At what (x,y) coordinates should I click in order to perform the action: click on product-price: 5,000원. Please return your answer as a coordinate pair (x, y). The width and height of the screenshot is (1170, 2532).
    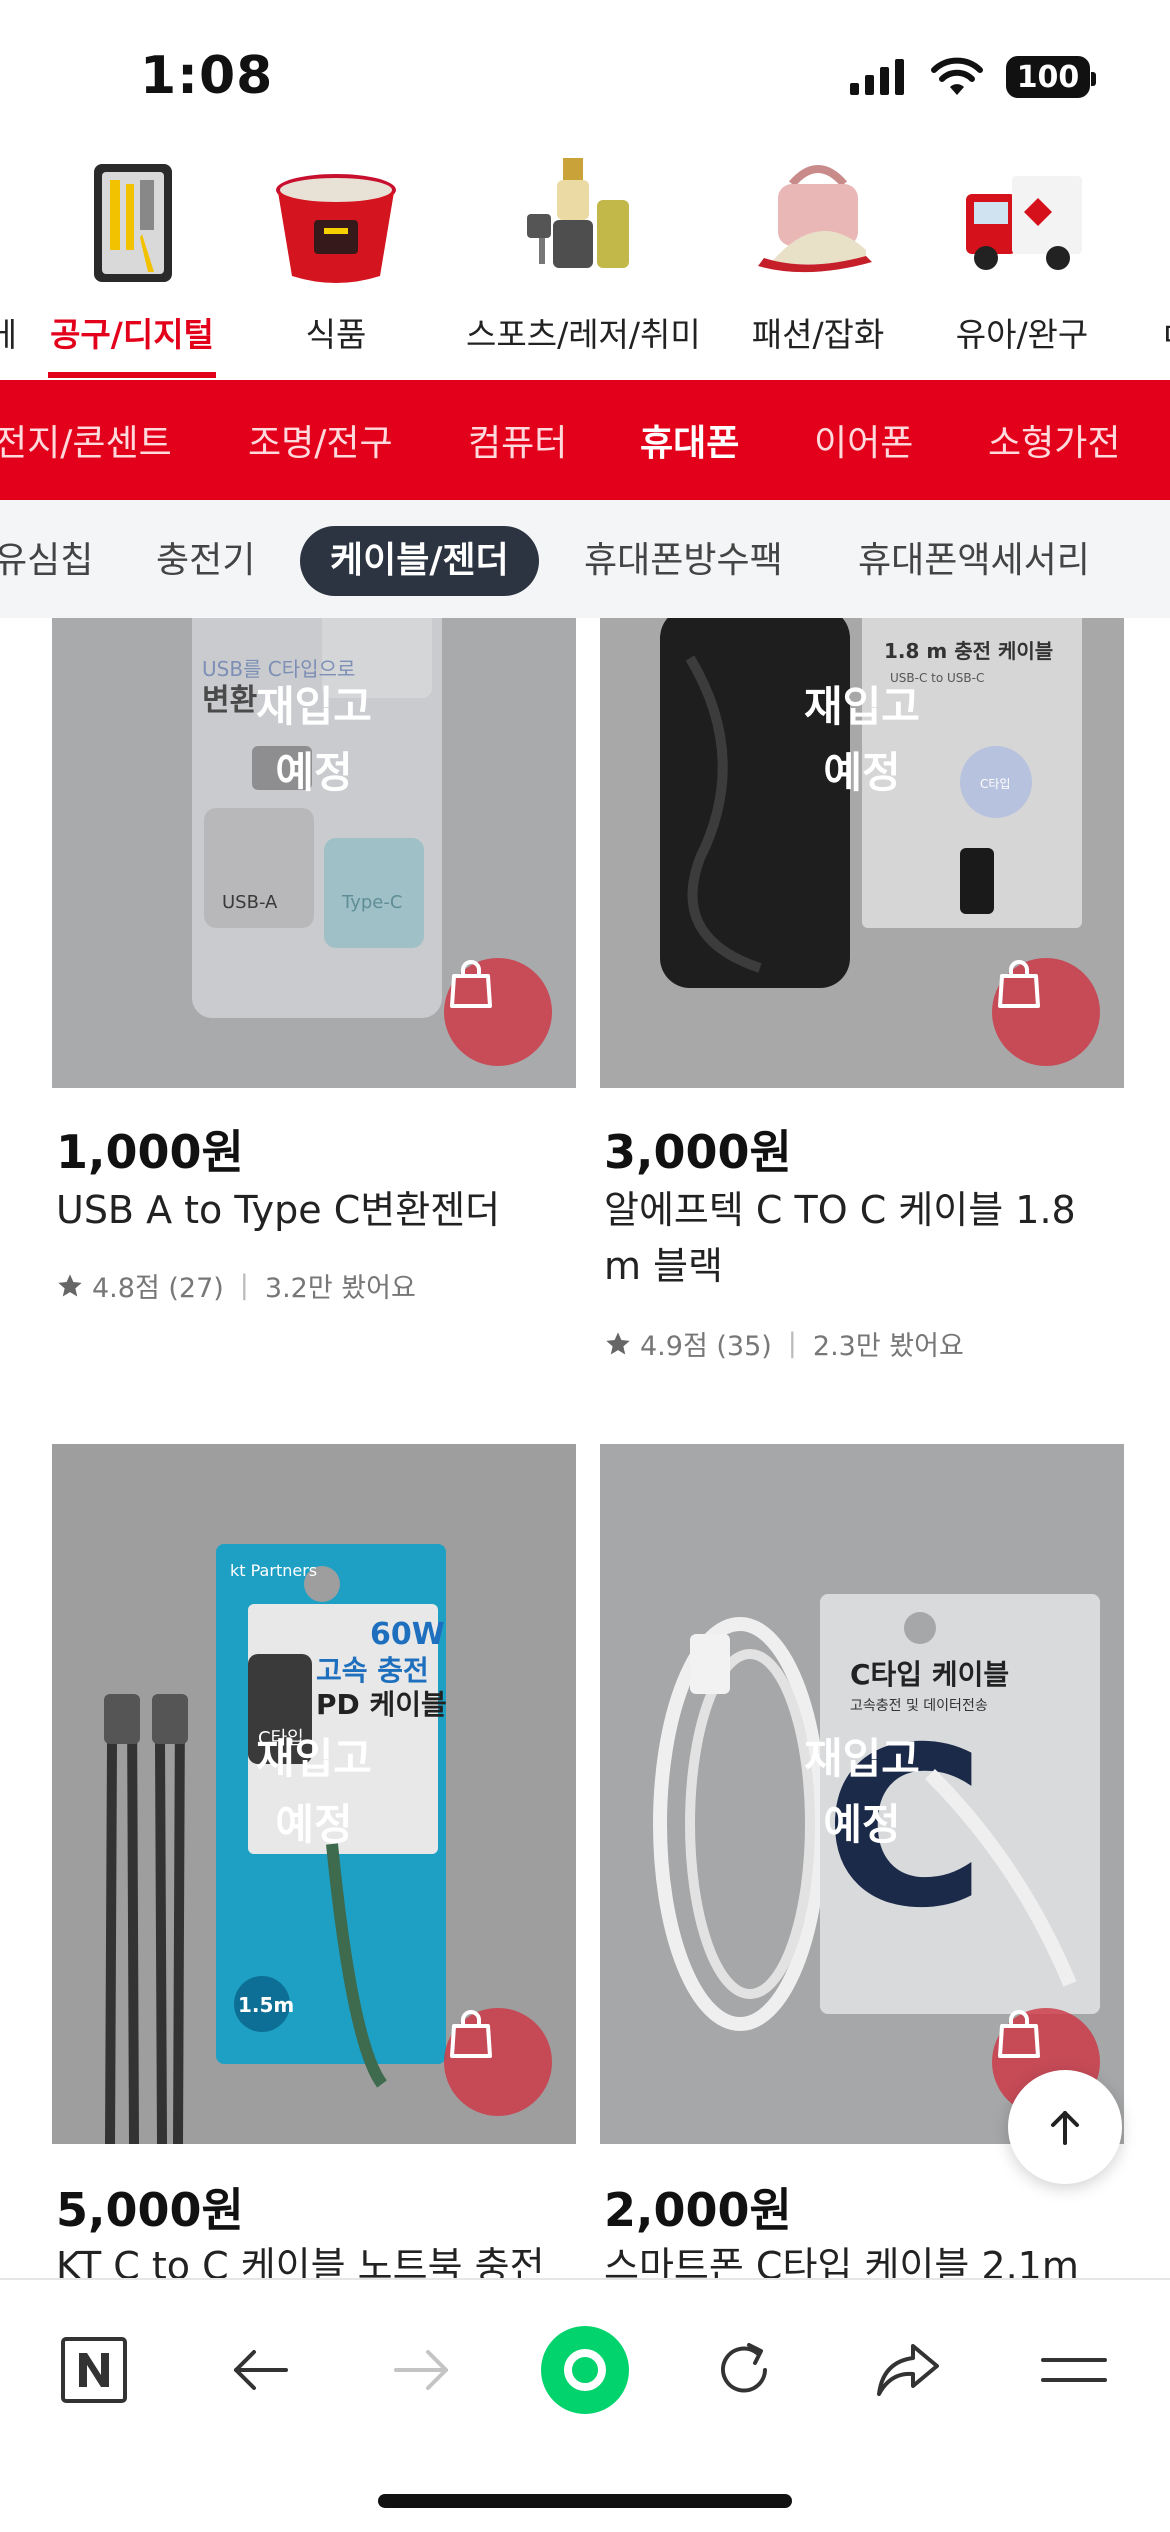
    Looking at the image, I should click on (150, 2210).